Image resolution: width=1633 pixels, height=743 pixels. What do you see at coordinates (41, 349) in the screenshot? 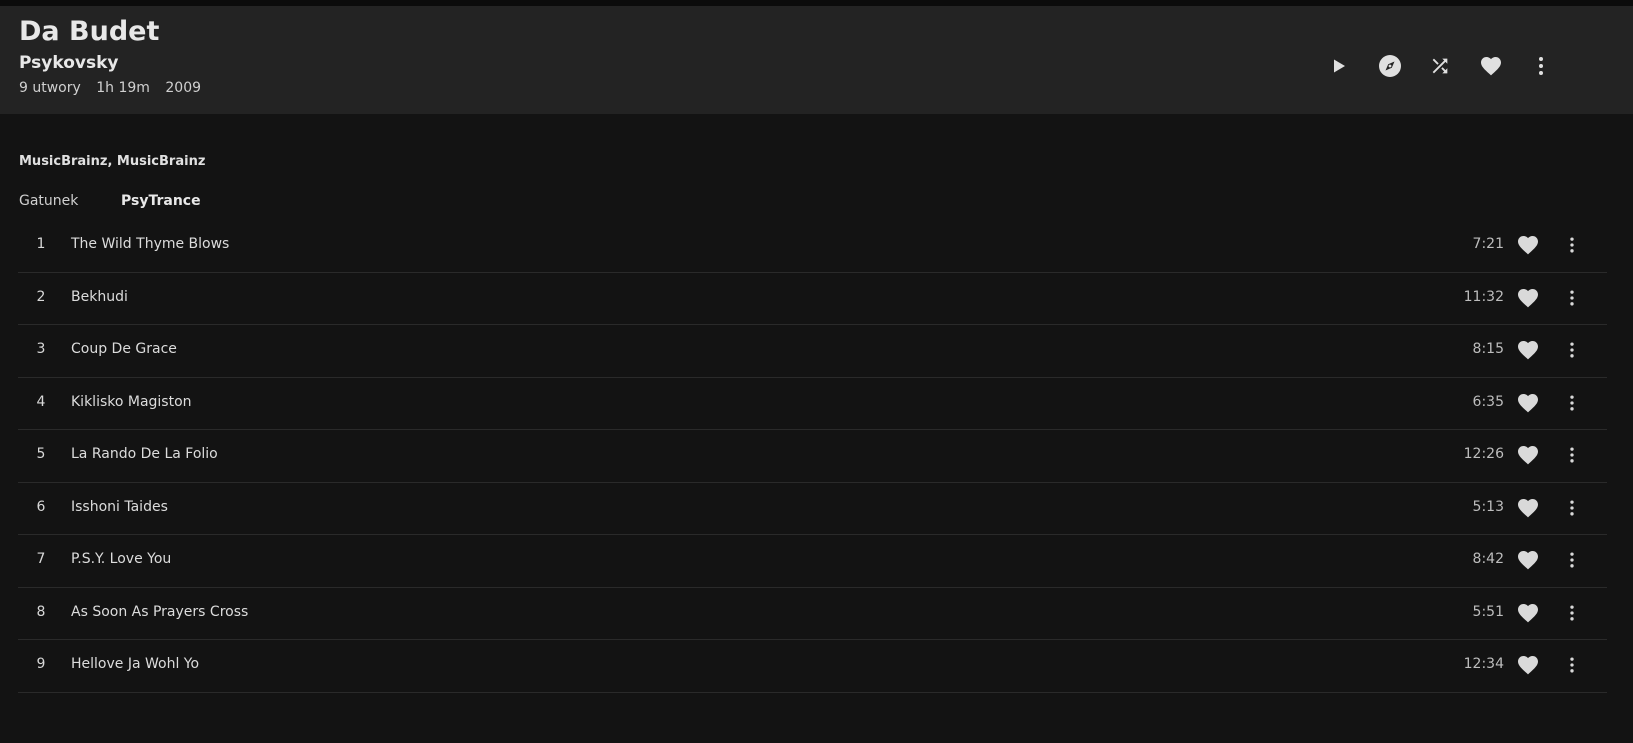
I see `track-number: 3` at bounding box center [41, 349].